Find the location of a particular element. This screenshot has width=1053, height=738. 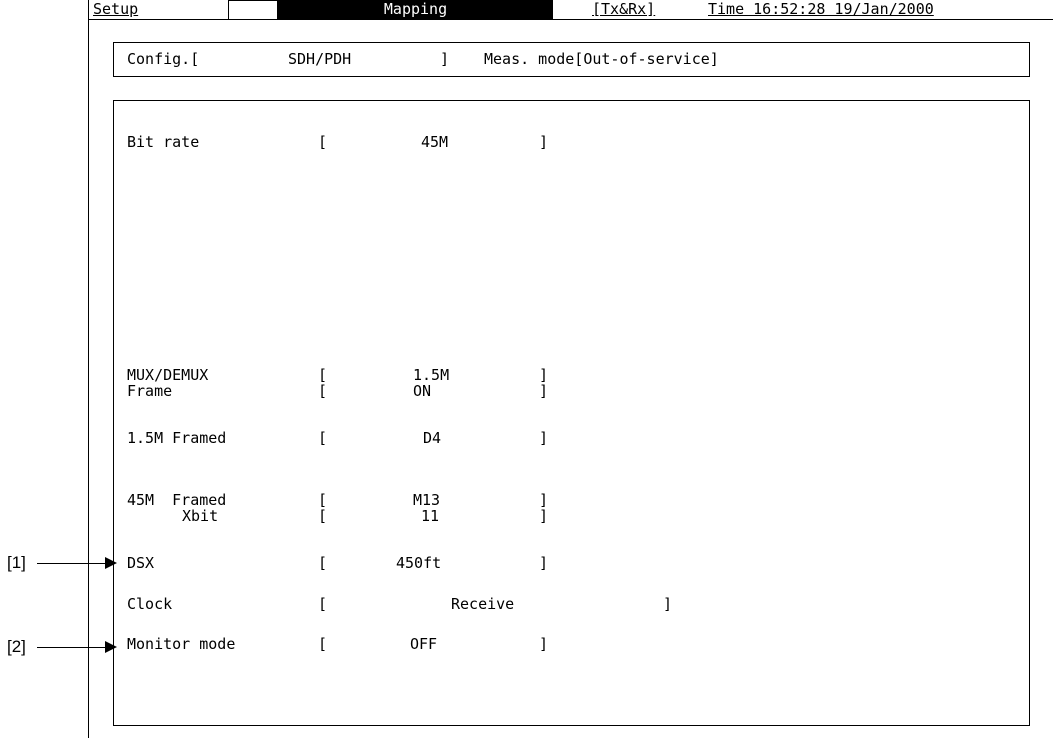

xbit-close-bracket: ] is located at coordinates (544, 516).